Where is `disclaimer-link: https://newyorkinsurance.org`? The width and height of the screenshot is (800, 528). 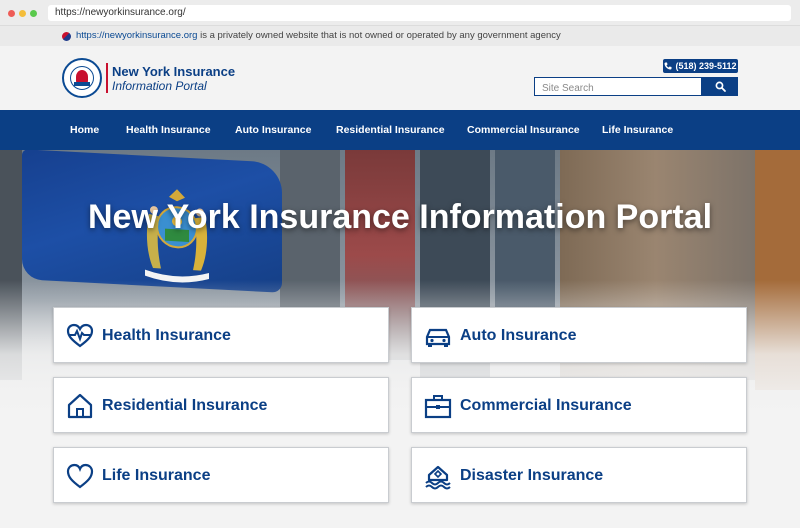 disclaimer-link: https://newyorkinsurance.org is located at coordinates (136, 35).